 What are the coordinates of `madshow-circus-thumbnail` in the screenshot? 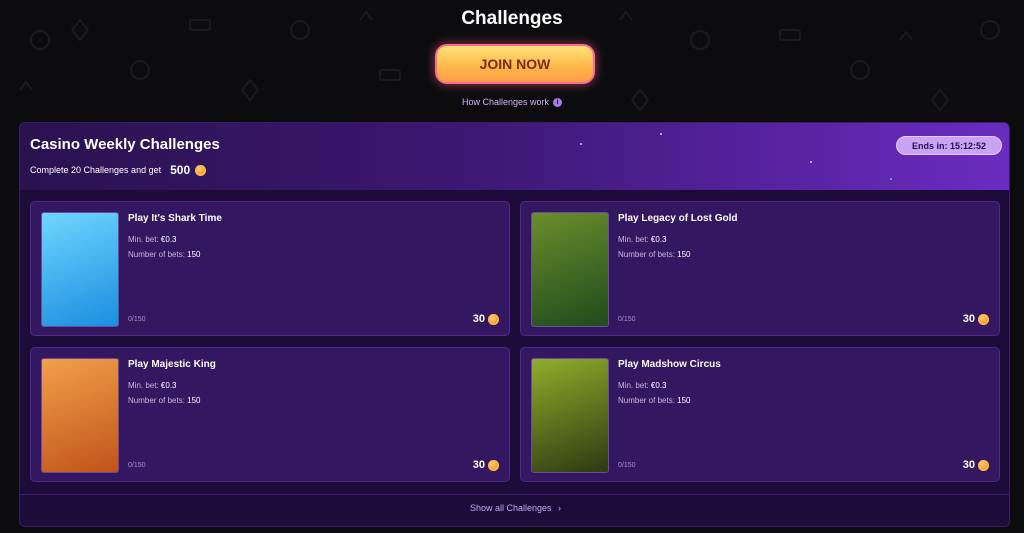 It's located at (570, 415).